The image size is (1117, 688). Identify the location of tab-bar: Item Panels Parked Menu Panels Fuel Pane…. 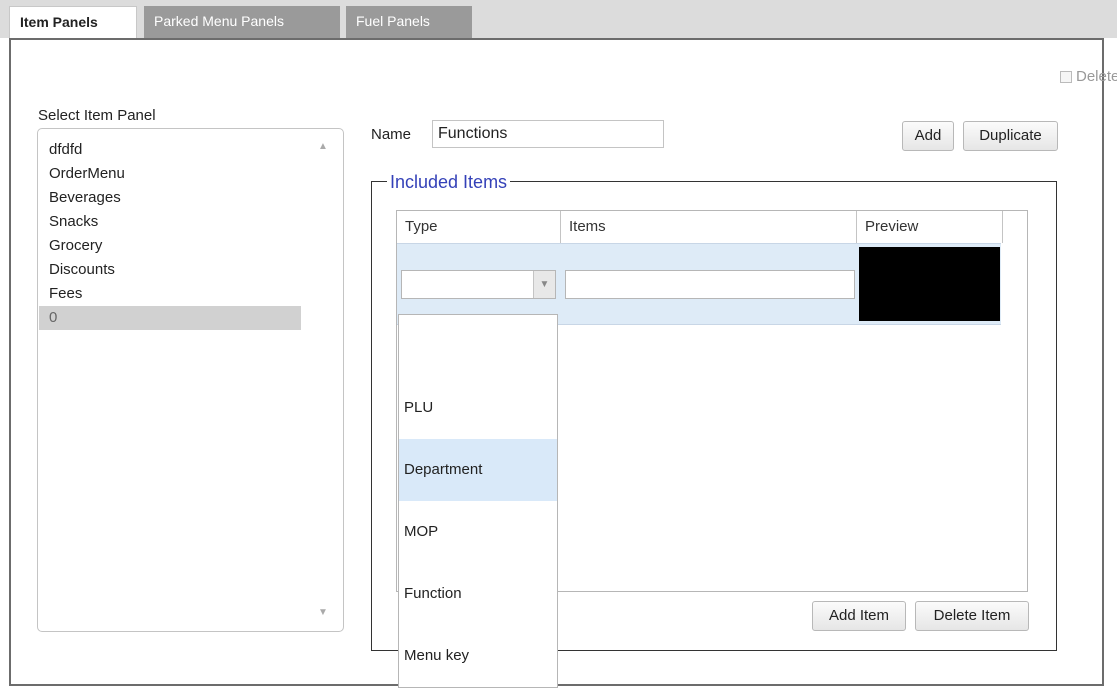
(558, 19).